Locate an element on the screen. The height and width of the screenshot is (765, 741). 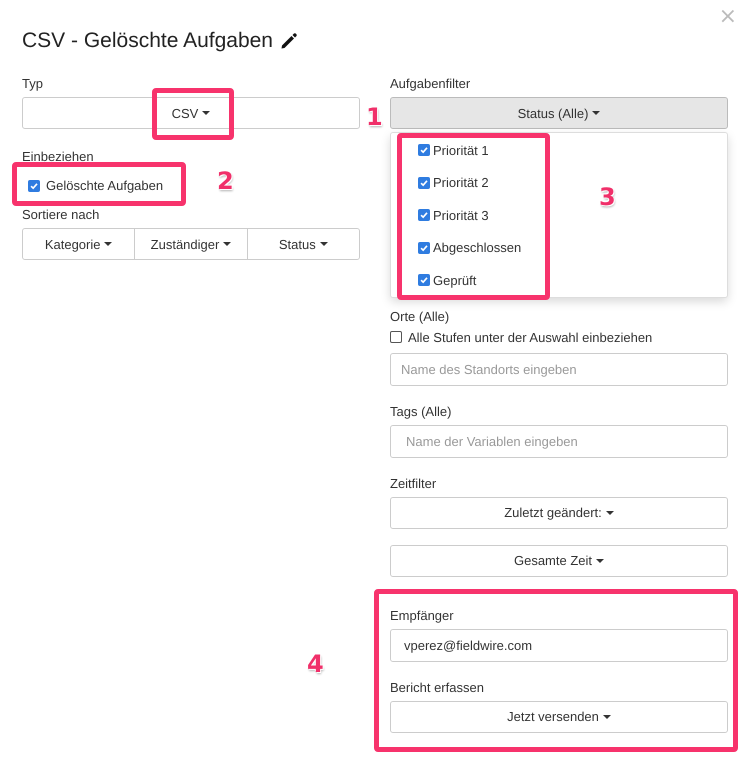
field-label: Typ is located at coordinates (32, 83).